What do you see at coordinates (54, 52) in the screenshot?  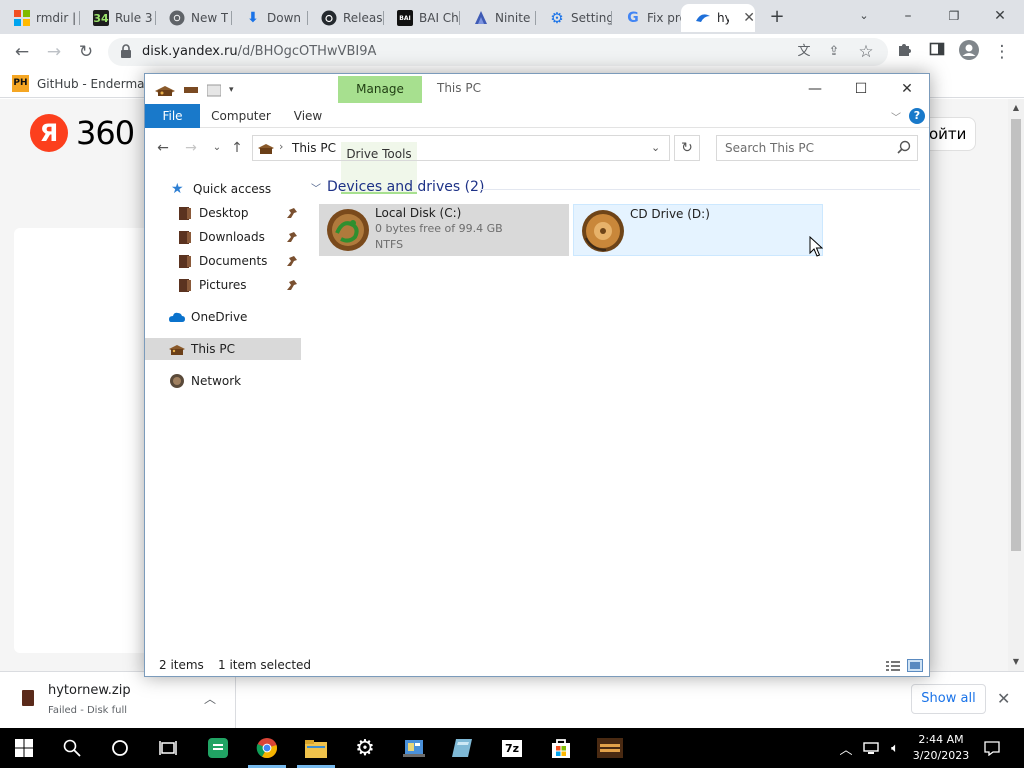 I see `forward-icon: →` at bounding box center [54, 52].